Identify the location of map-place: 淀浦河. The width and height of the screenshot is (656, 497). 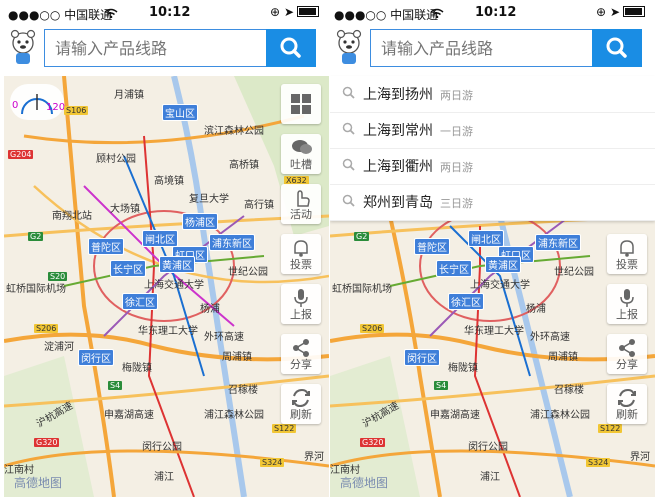
(59, 347).